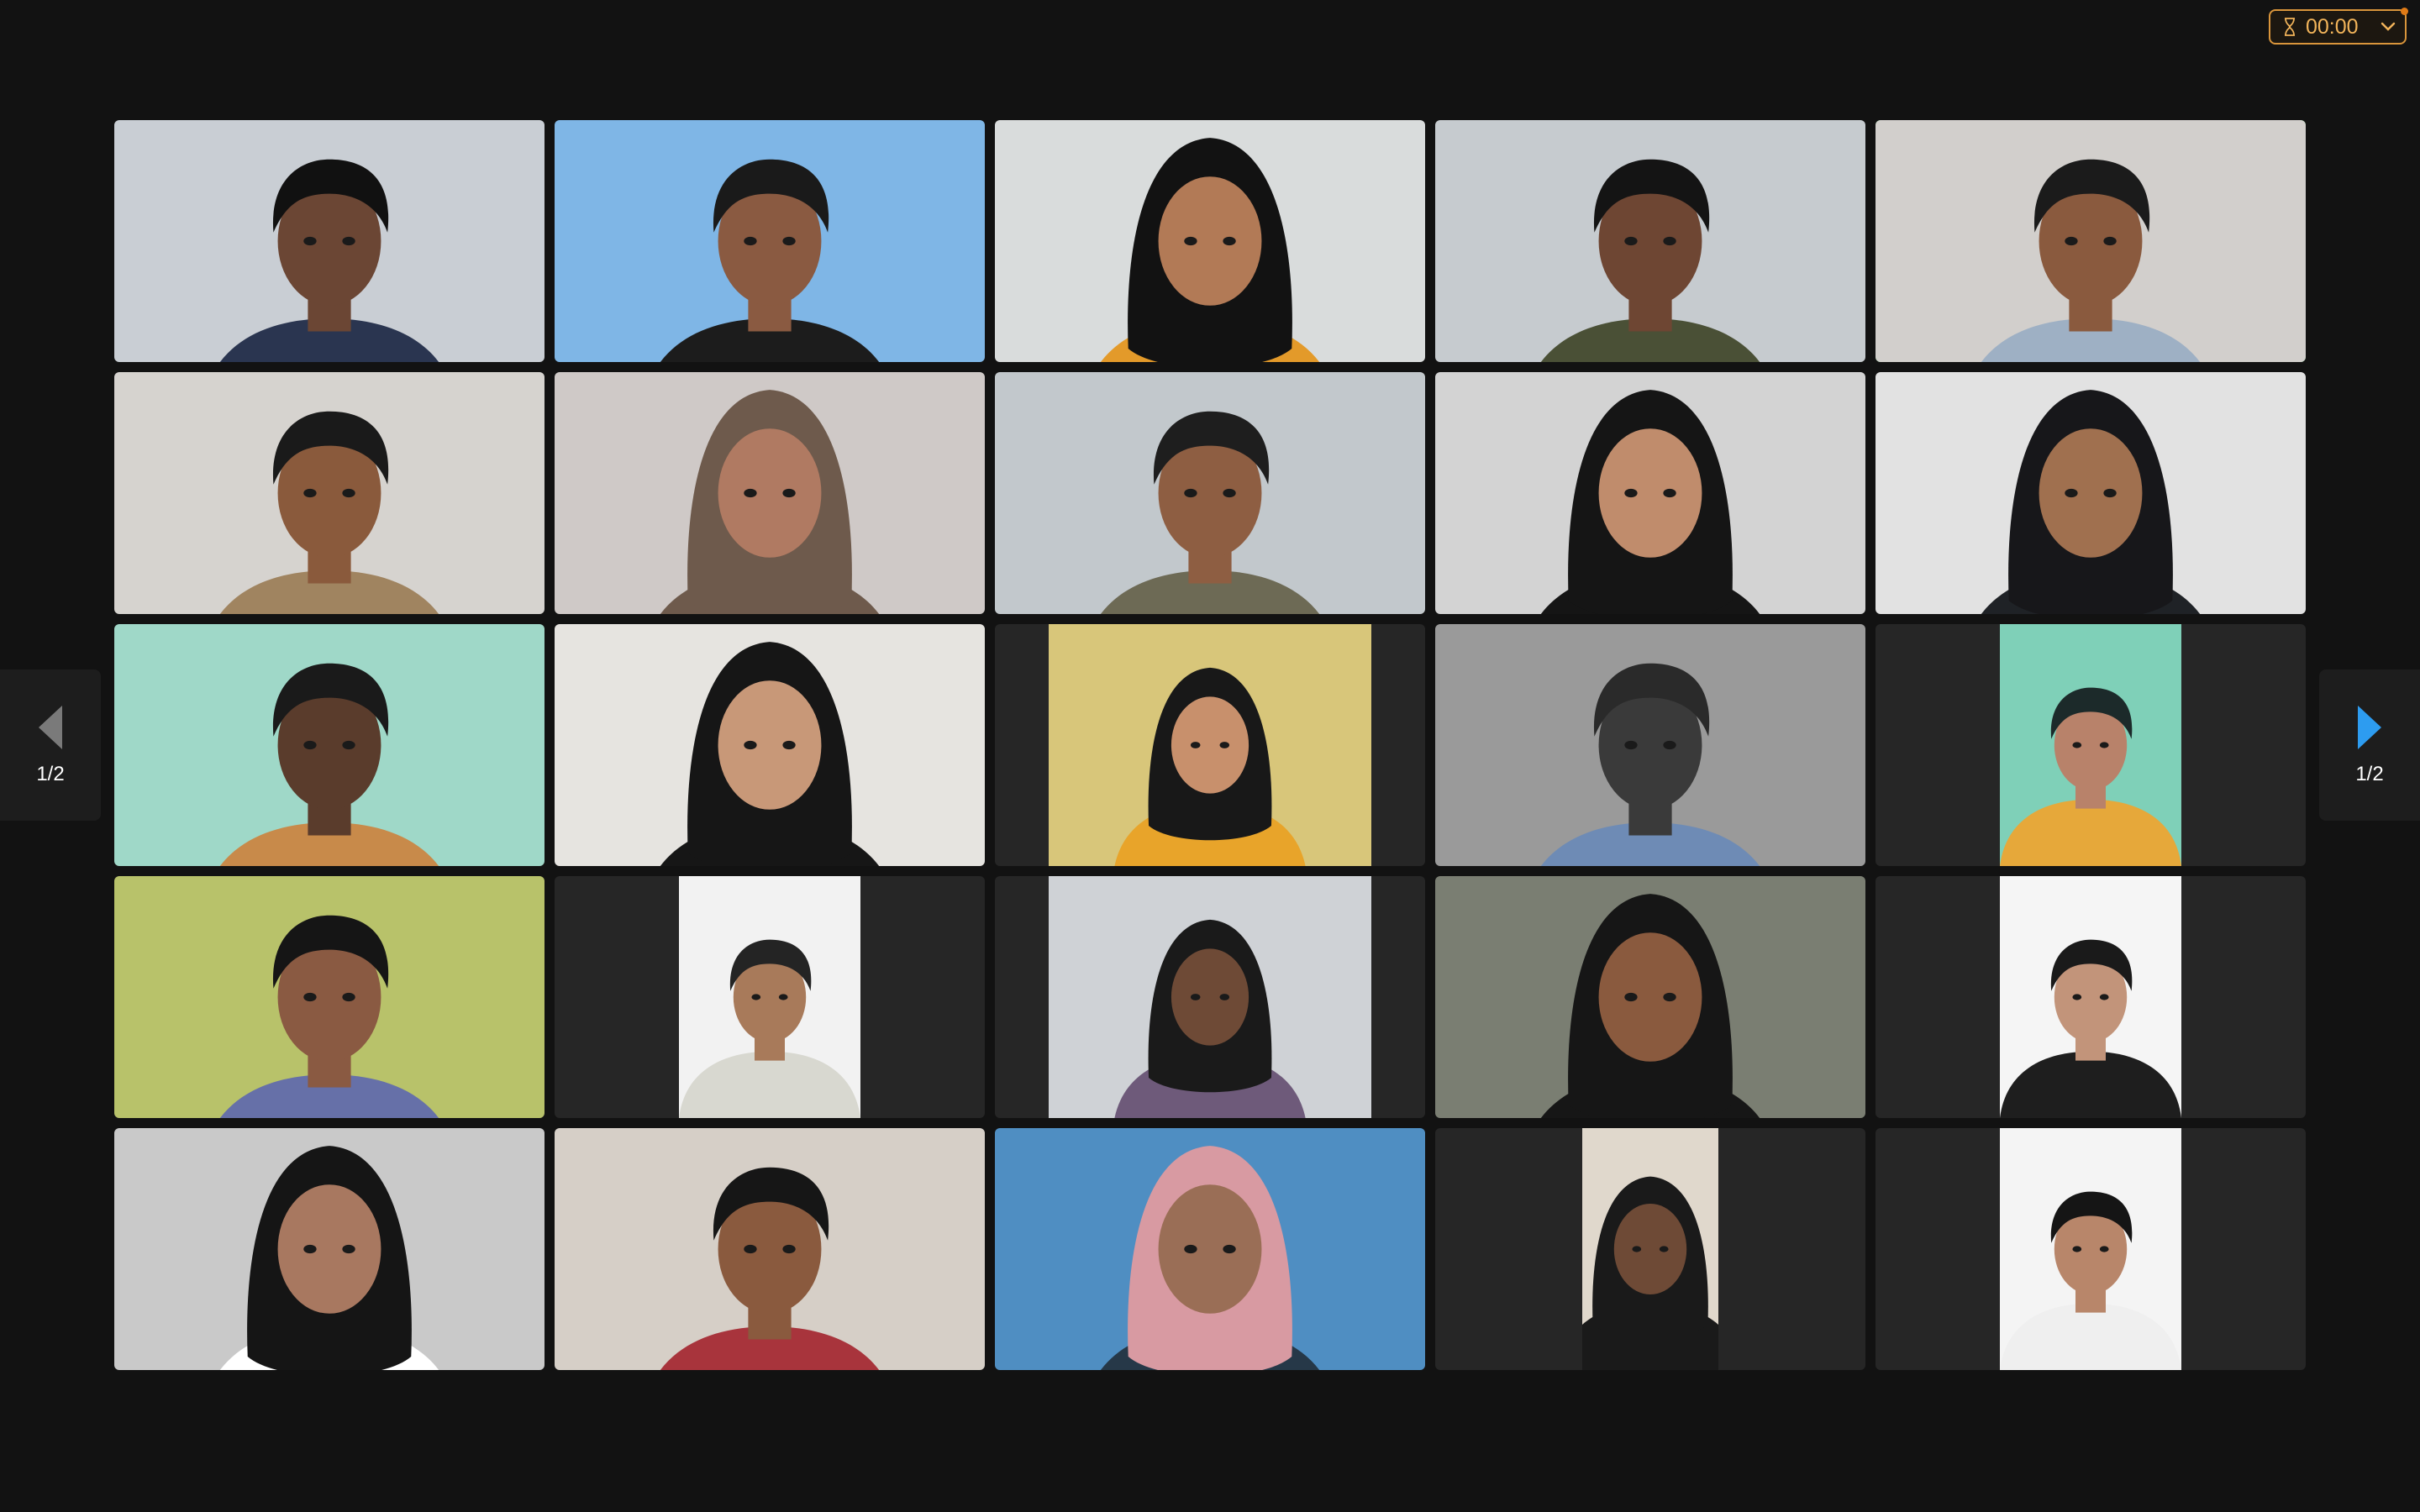  What do you see at coordinates (51, 727) in the screenshot?
I see `arrow-left-icon` at bounding box center [51, 727].